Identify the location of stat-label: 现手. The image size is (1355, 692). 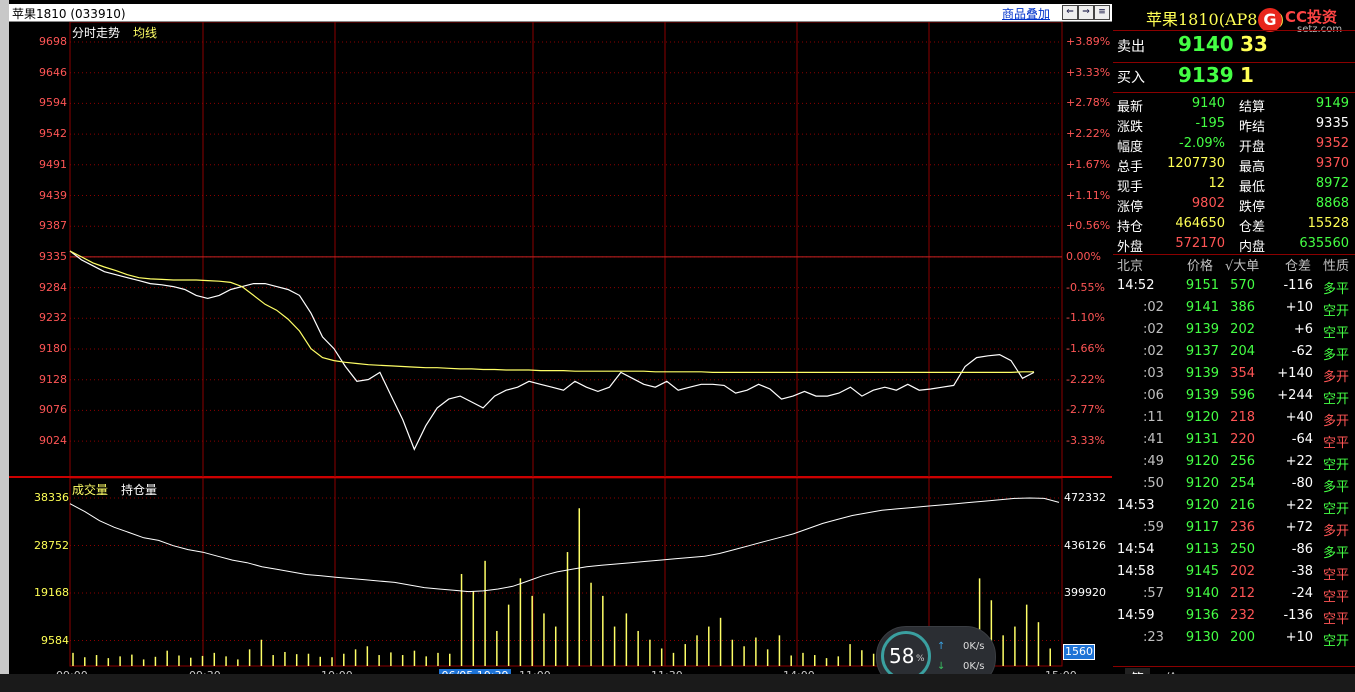
(1130, 187).